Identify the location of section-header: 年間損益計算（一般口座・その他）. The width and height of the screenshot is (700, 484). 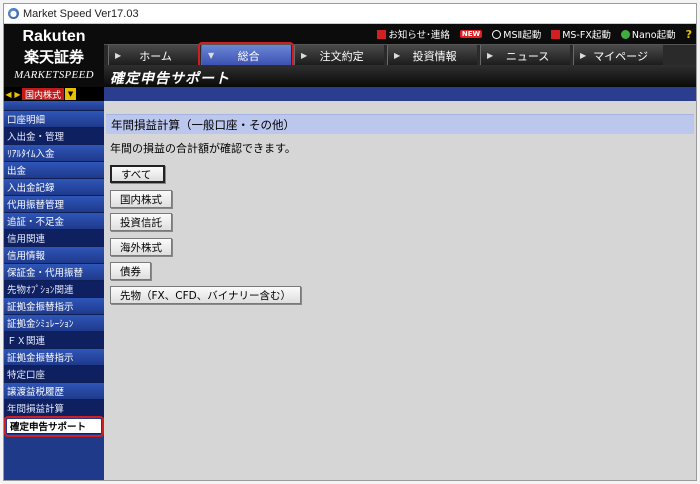
(400, 124).